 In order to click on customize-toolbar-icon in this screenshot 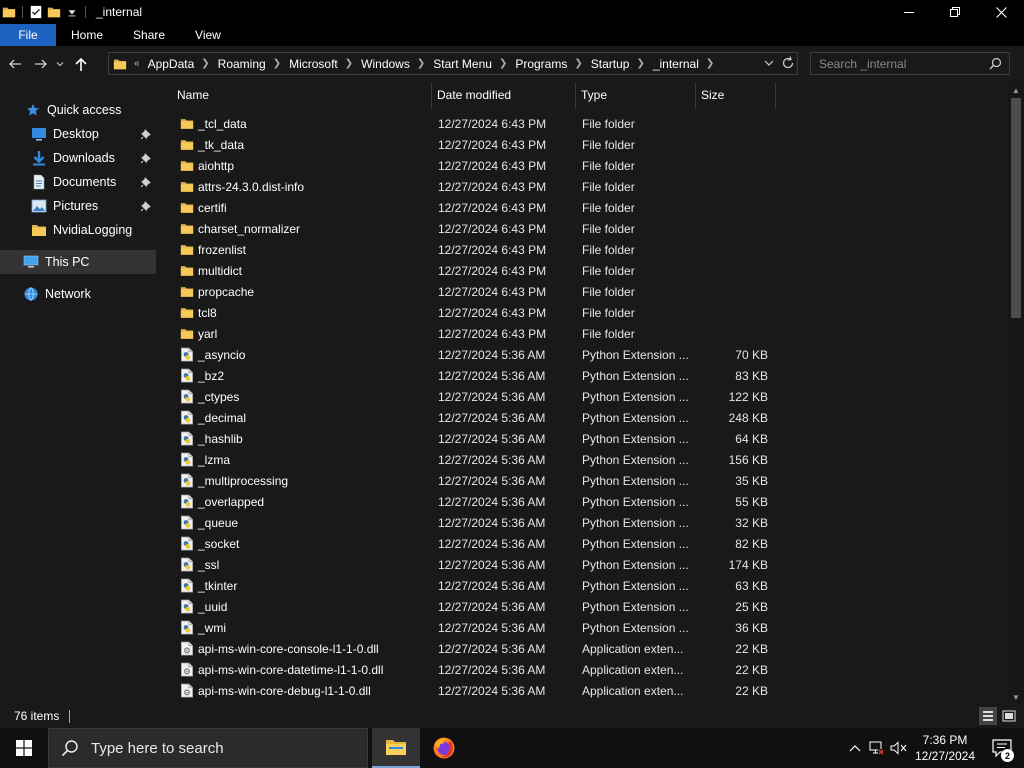, I will do `click(72, 12)`.